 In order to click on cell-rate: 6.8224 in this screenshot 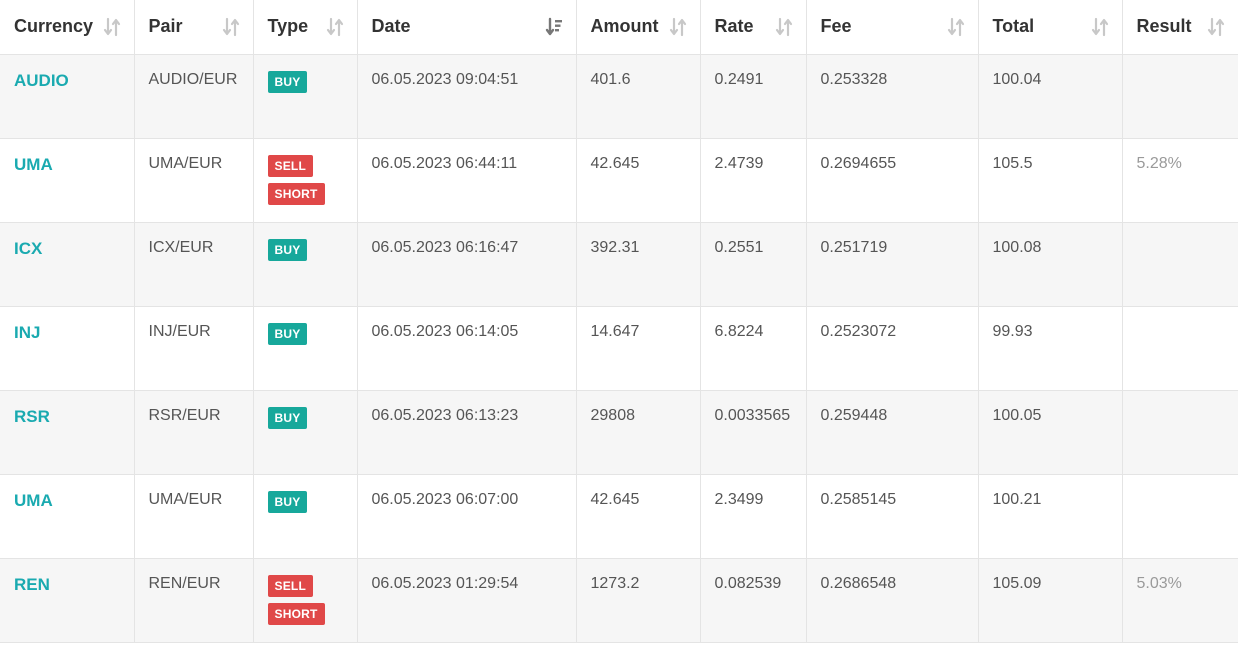, I will do `click(753, 348)`.